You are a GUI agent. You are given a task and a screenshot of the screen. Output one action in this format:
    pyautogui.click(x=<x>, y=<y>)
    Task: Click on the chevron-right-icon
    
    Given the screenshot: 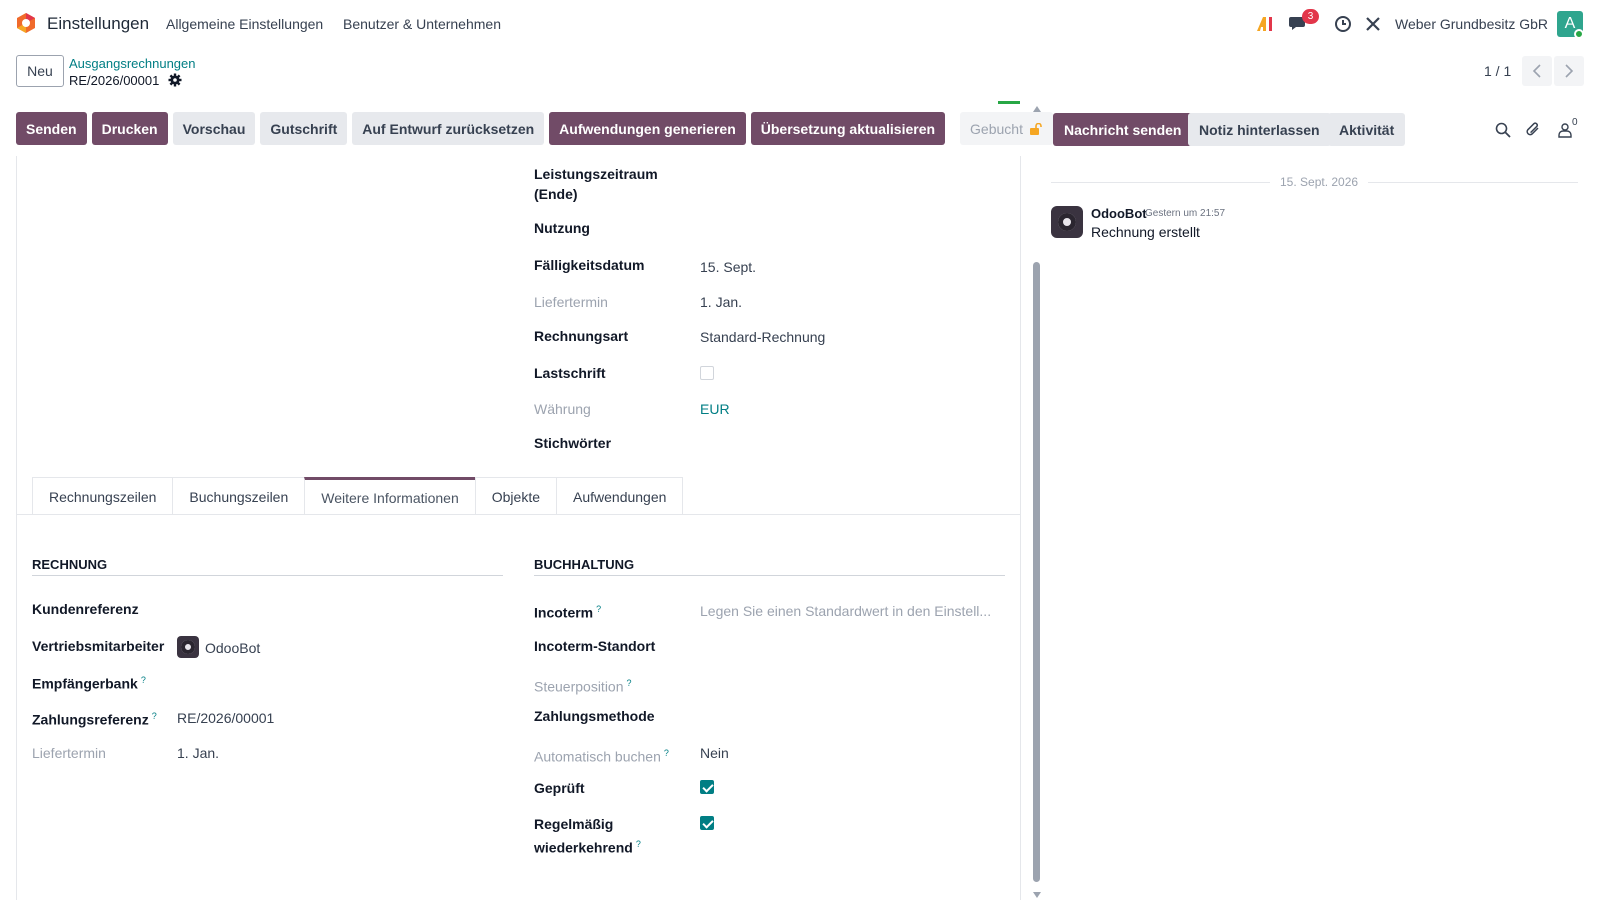 What is the action you would take?
    pyautogui.click(x=1569, y=71)
    